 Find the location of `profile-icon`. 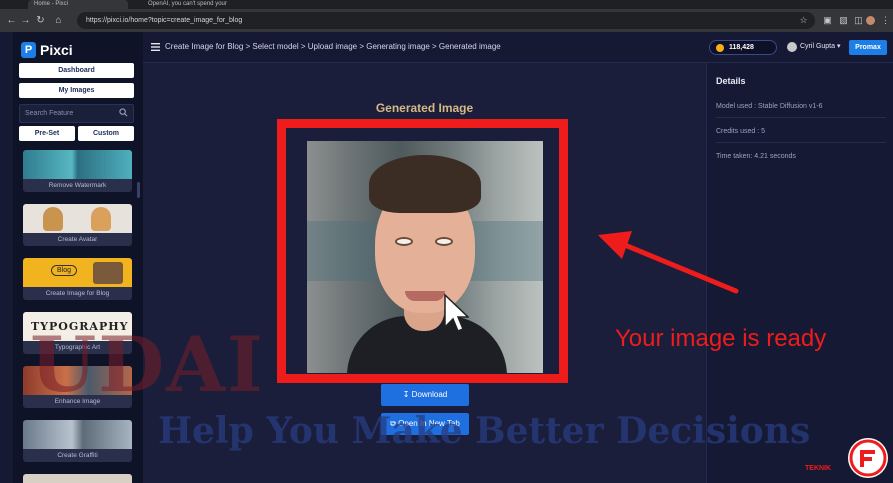

profile-icon is located at coordinates (870, 20).